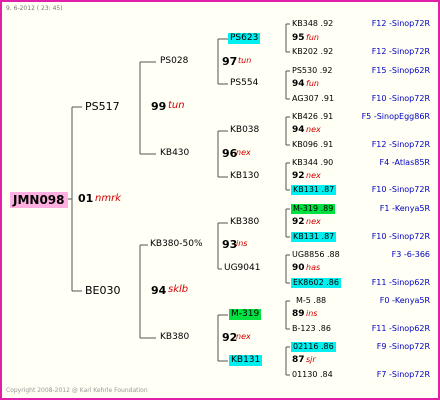 The width and height of the screenshot is (440, 400). What do you see at coordinates (403, 346) in the screenshot?
I see `gen4-location: F9 -Sinop72R` at bounding box center [403, 346].